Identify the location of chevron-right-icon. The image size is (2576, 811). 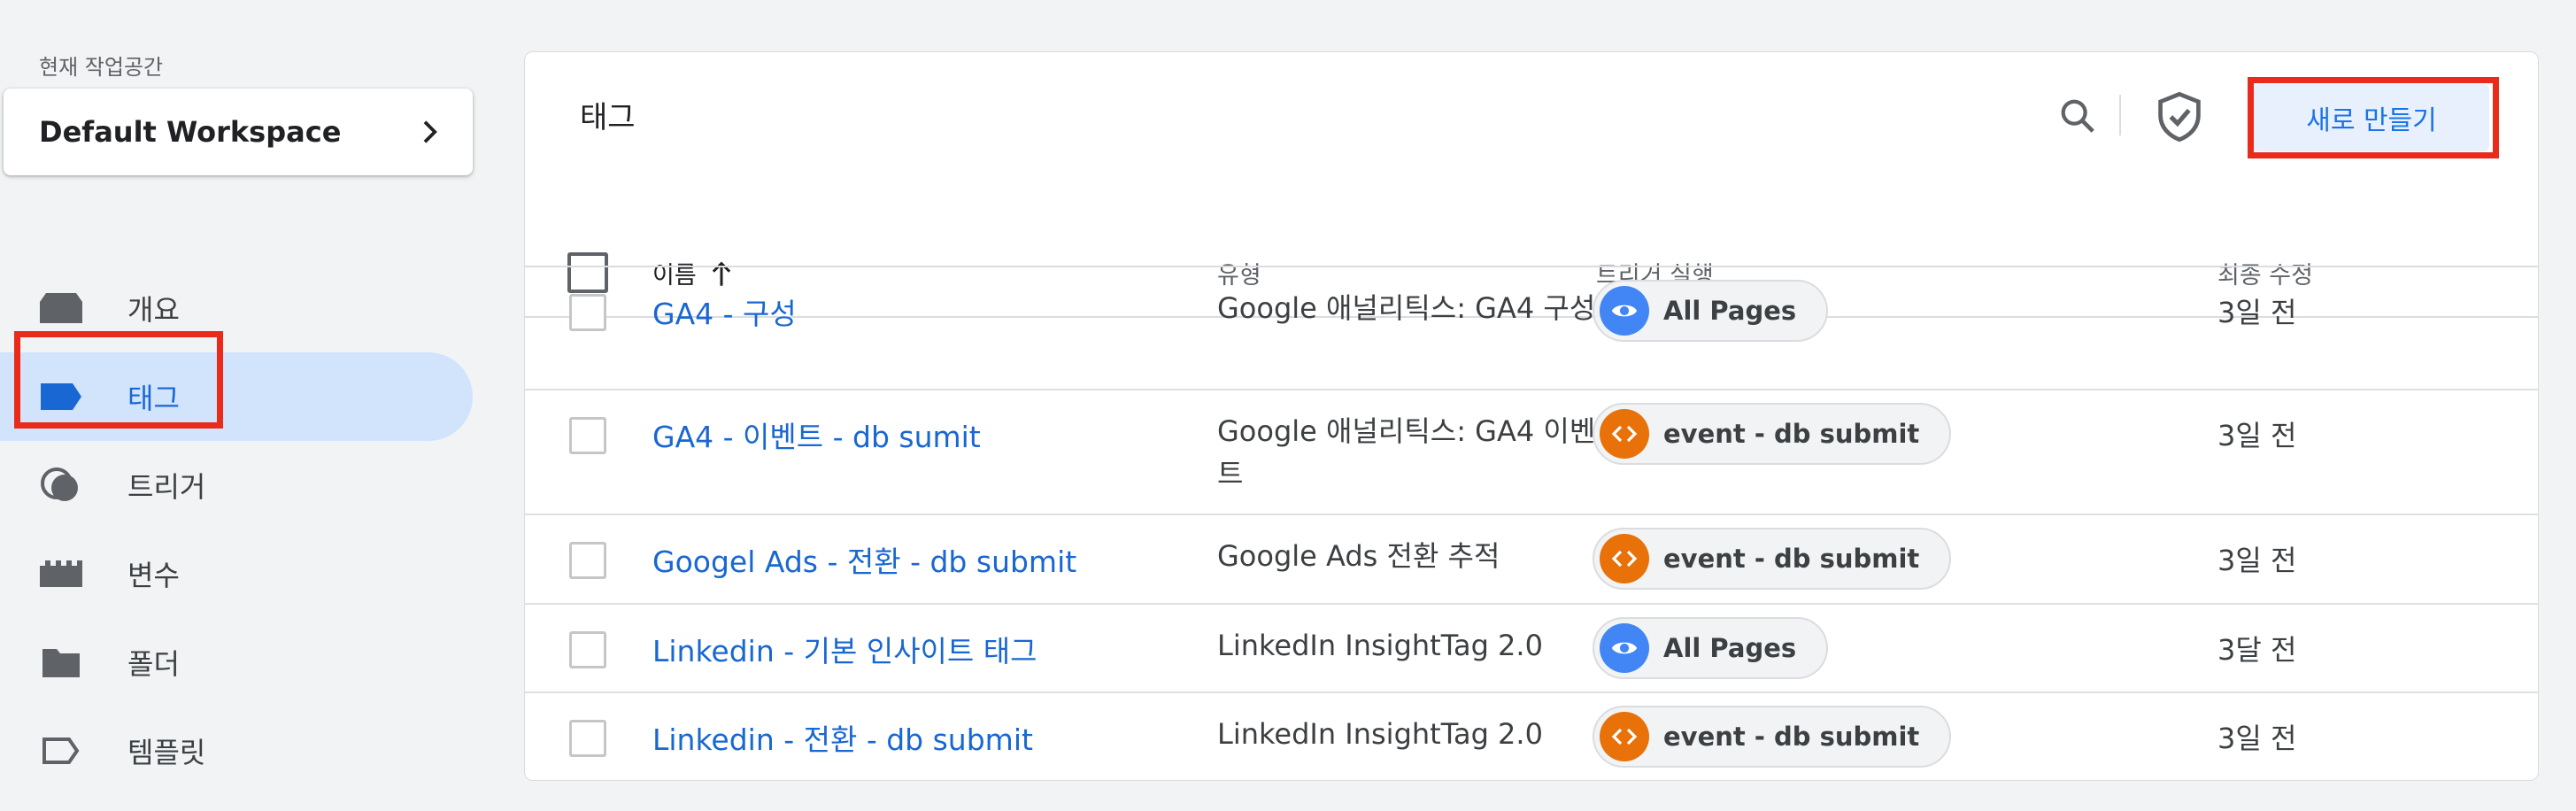
(430, 131).